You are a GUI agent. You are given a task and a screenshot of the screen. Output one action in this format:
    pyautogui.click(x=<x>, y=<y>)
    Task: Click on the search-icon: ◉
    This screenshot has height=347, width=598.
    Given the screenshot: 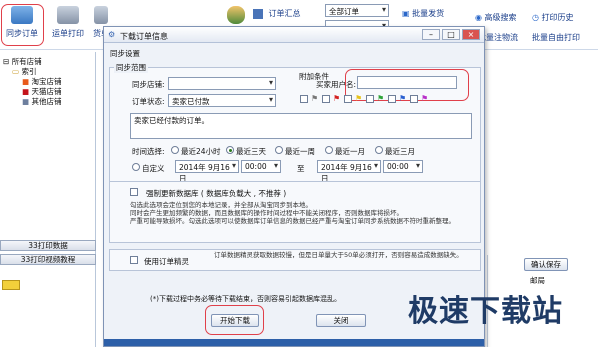 What is the action you would take?
    pyautogui.click(x=480, y=17)
    